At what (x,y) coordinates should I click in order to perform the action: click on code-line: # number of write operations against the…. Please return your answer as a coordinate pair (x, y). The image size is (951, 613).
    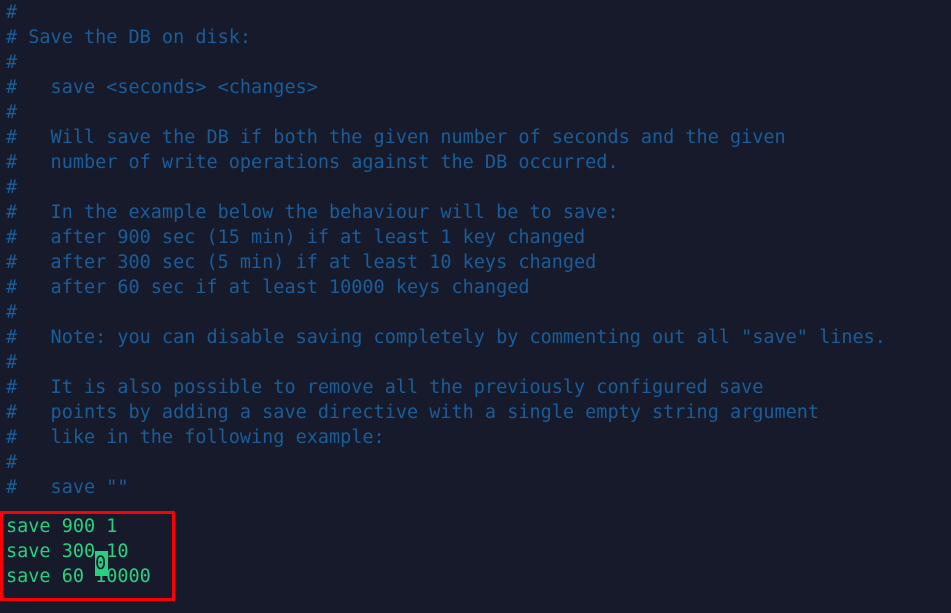
    Looking at the image, I should click on (312, 162).